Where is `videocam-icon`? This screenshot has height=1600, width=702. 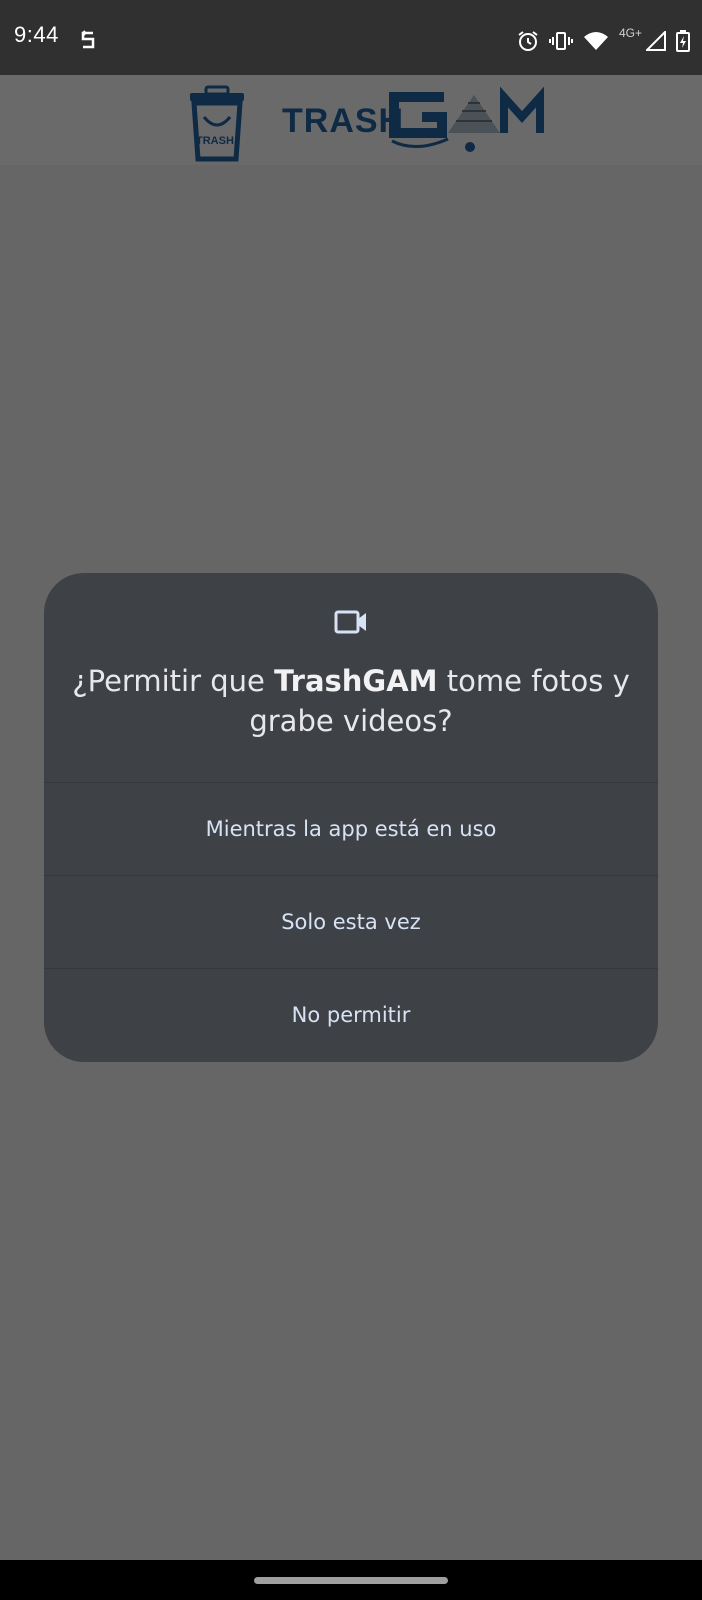 videocam-icon is located at coordinates (351, 624).